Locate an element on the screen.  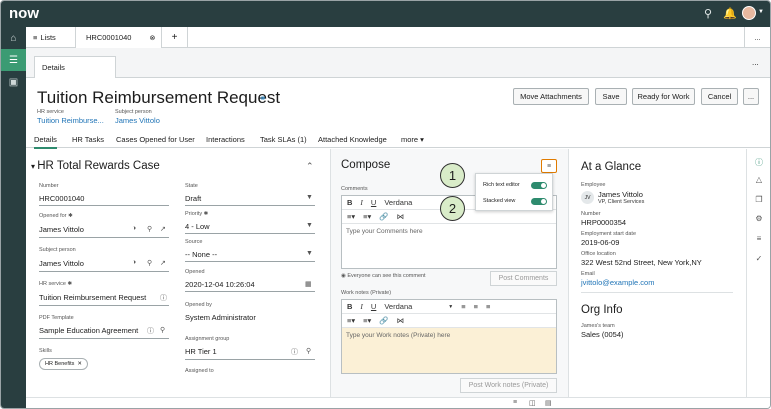
tab-interactions: Interactions is located at coordinates (225, 139).